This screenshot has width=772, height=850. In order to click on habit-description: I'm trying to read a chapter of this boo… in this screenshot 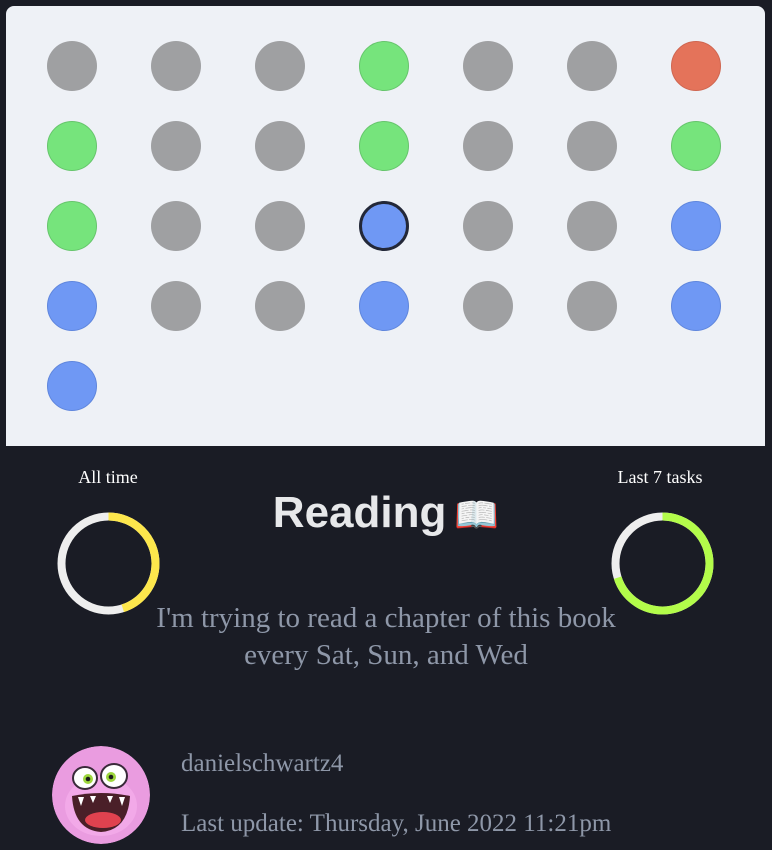, I will do `click(386, 636)`.